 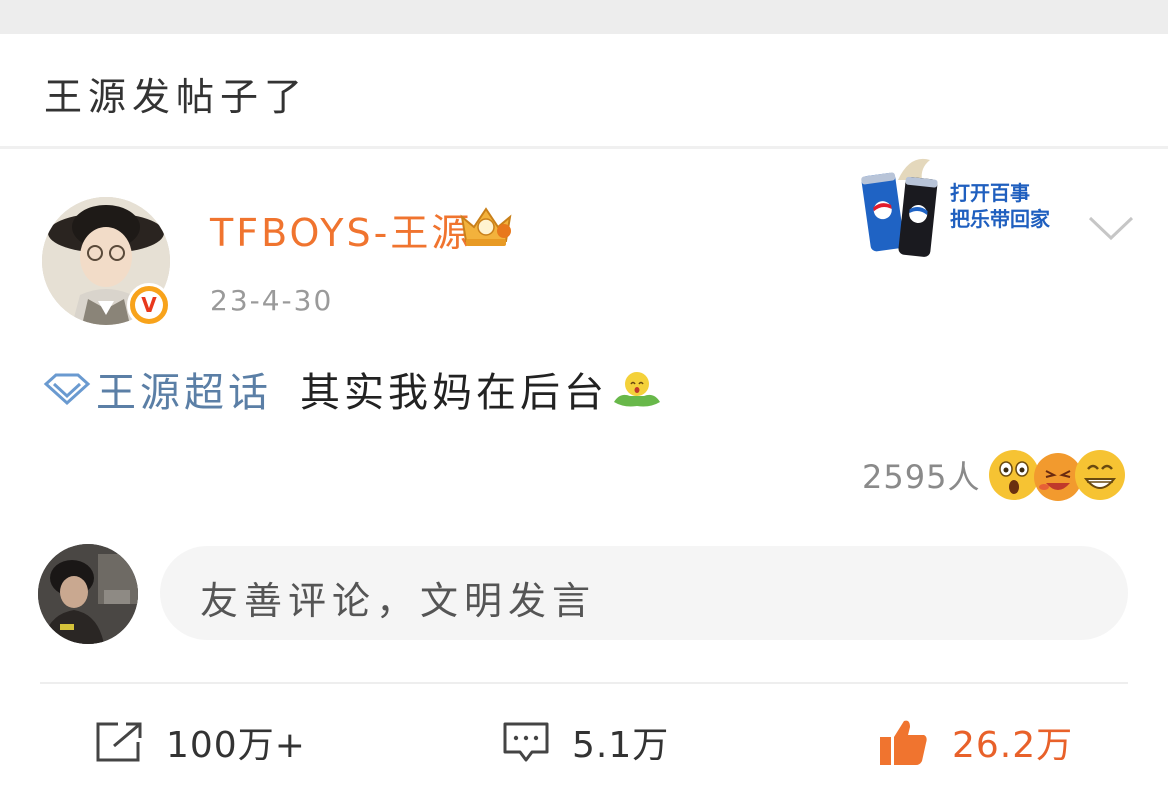 I want to click on topic-link: 王源超话, so click(x=184, y=389).